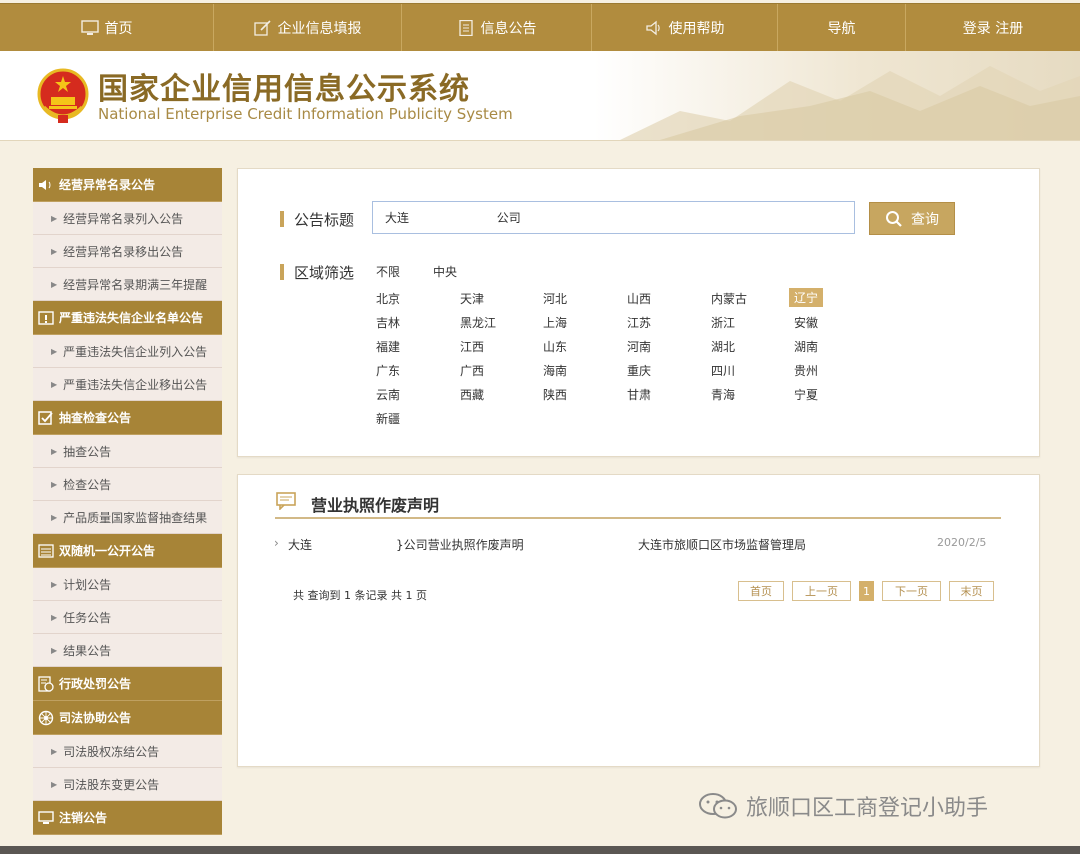 This screenshot has width=1080, height=854. I want to click on region-unlimited: 不限, so click(388, 271).